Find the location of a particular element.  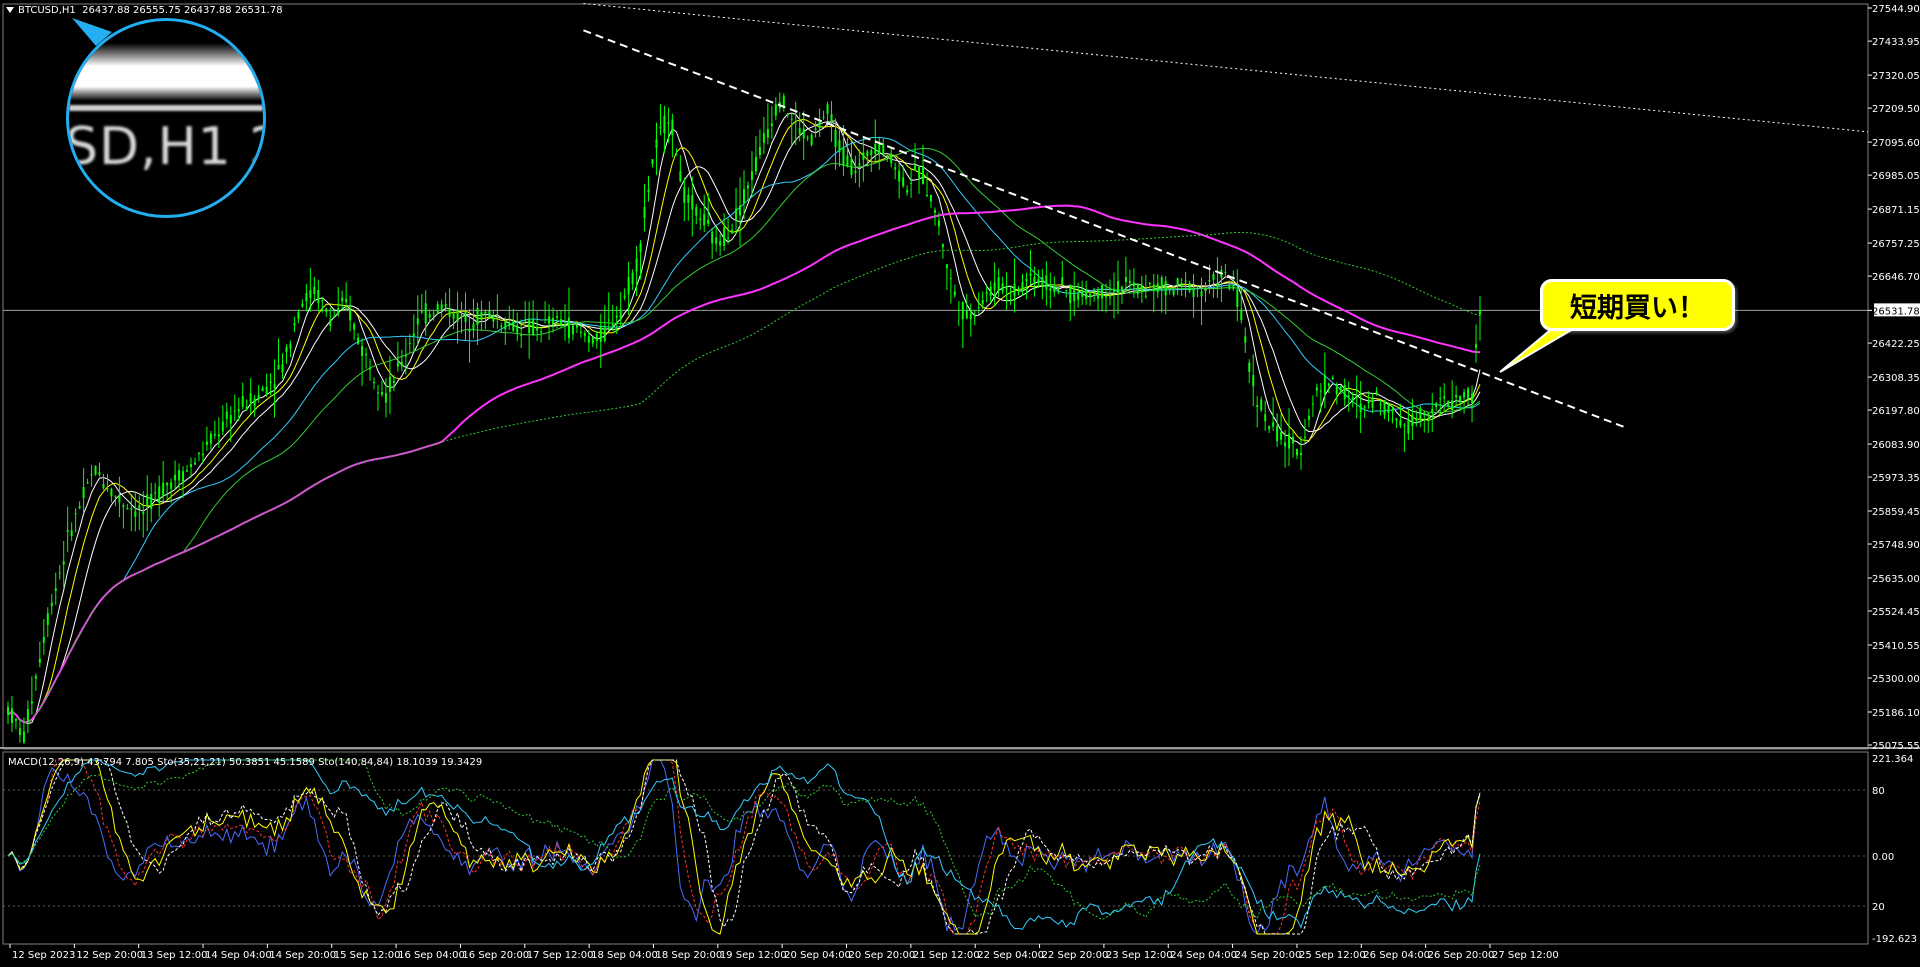

macd-signal is located at coordinates (744, 847).